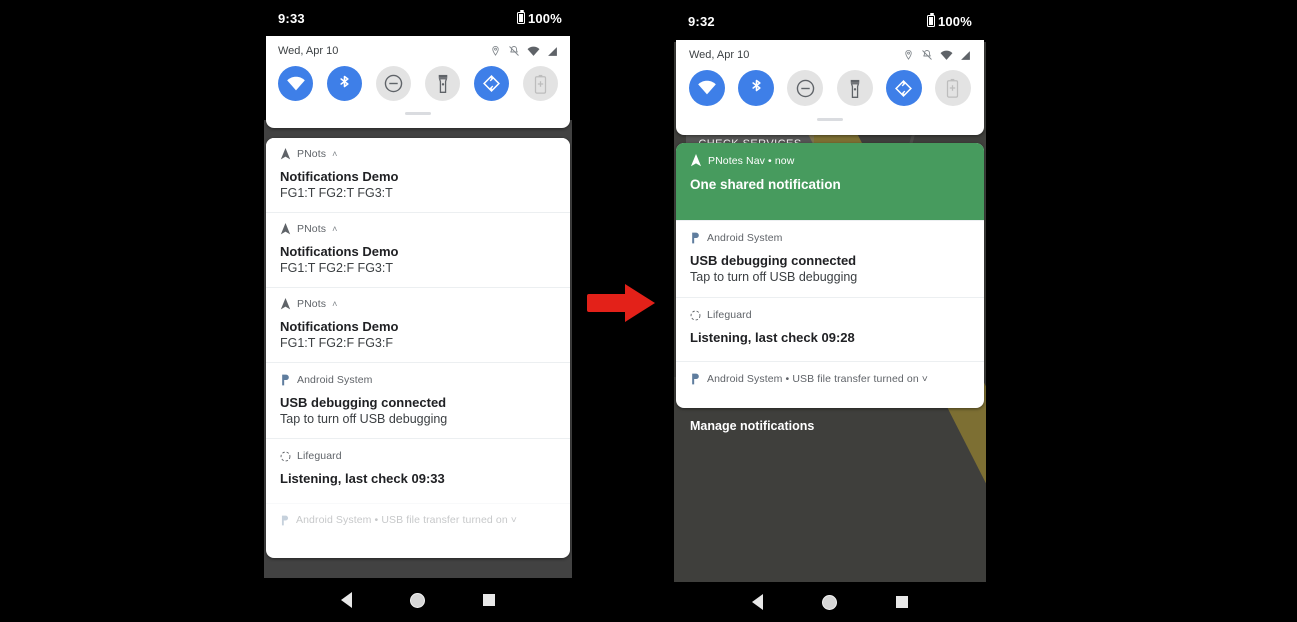  What do you see at coordinates (830, 160) in the screenshot?
I see `notification-header: PNotes Nav • now` at bounding box center [830, 160].